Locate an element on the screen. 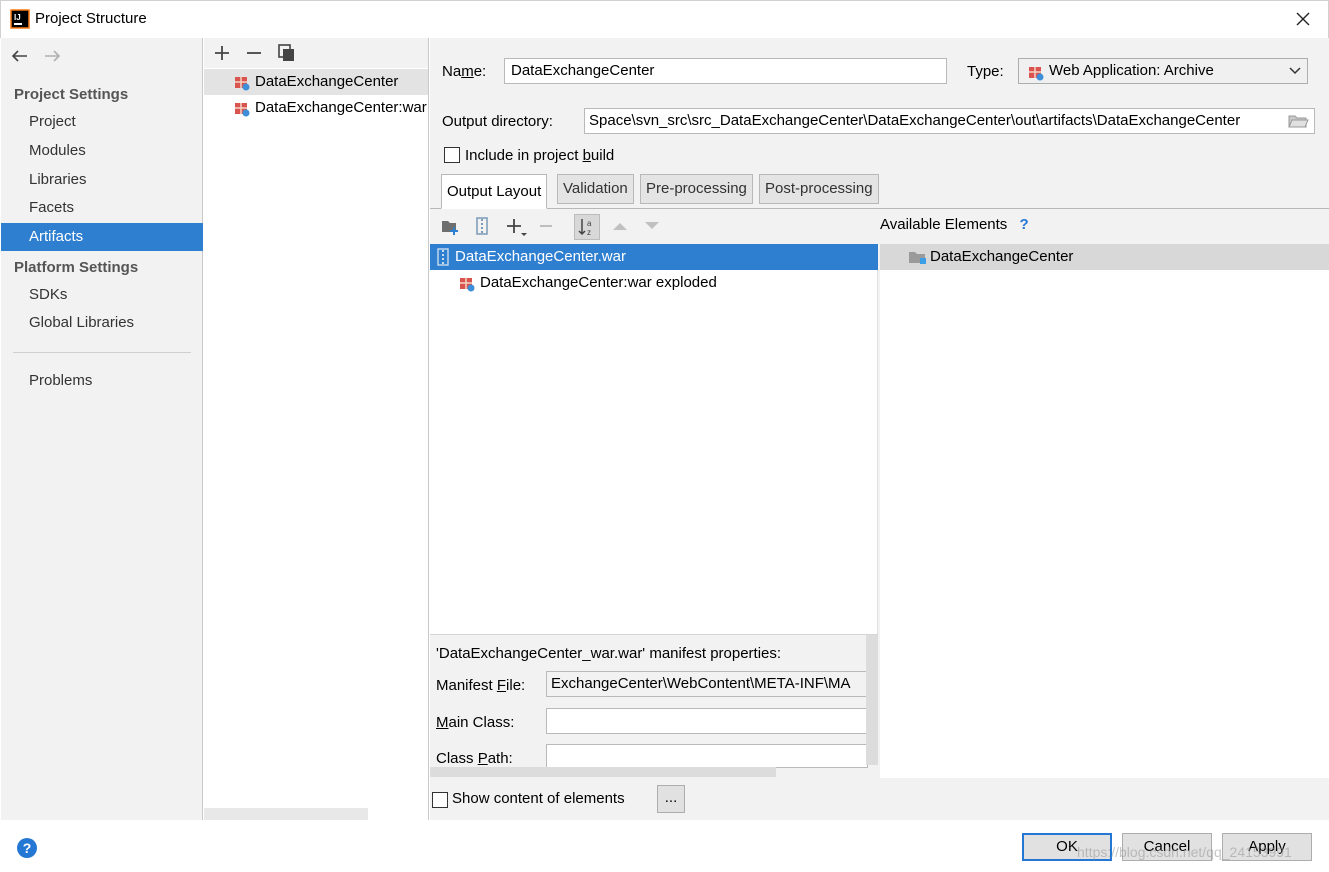 The height and width of the screenshot is (872, 1329). main-class-field is located at coordinates (707, 721).